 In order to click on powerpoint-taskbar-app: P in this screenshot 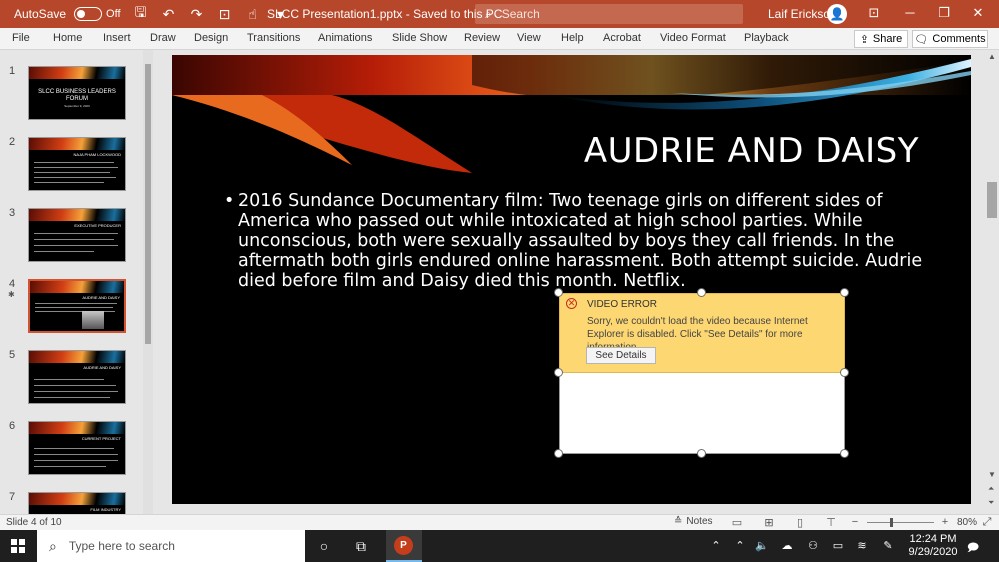, I will do `click(404, 546)`.